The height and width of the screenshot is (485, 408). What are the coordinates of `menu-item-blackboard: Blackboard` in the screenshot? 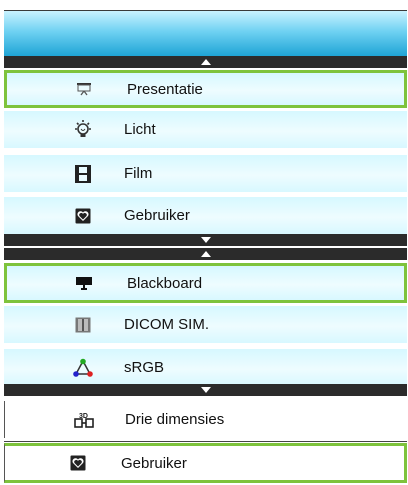 It's located at (205, 283).